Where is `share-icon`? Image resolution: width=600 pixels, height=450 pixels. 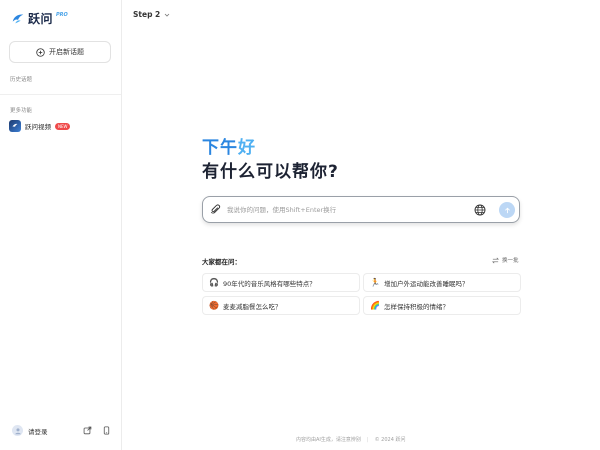
share-icon is located at coordinates (87, 430).